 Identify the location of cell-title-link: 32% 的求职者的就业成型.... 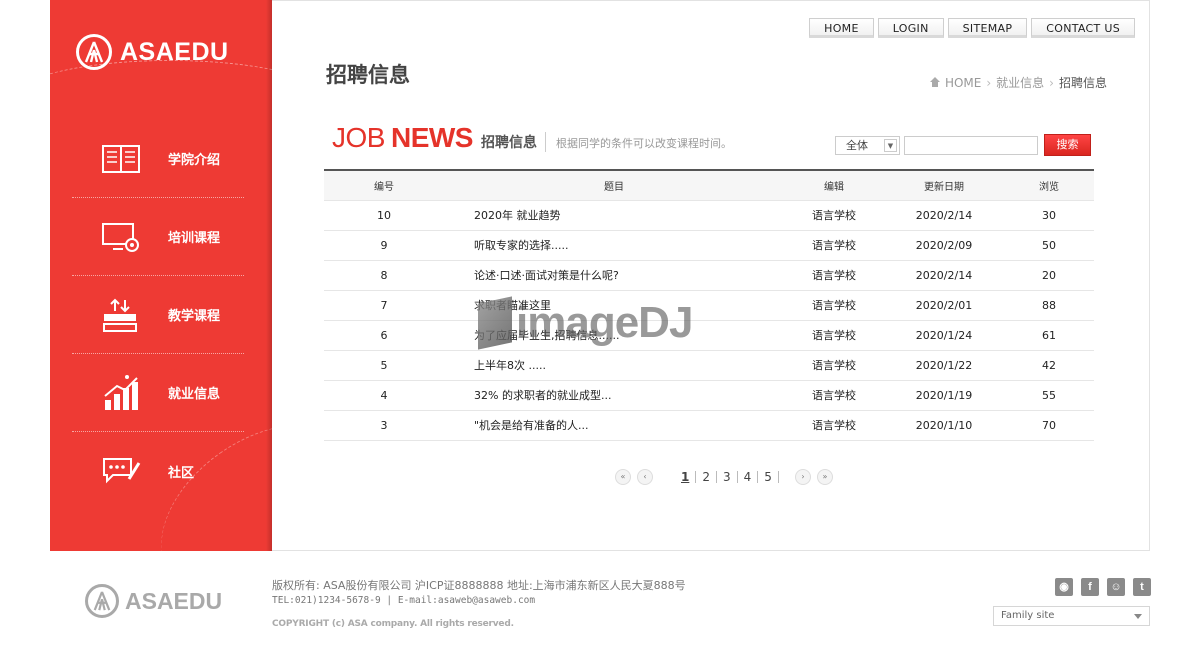
(614, 395).